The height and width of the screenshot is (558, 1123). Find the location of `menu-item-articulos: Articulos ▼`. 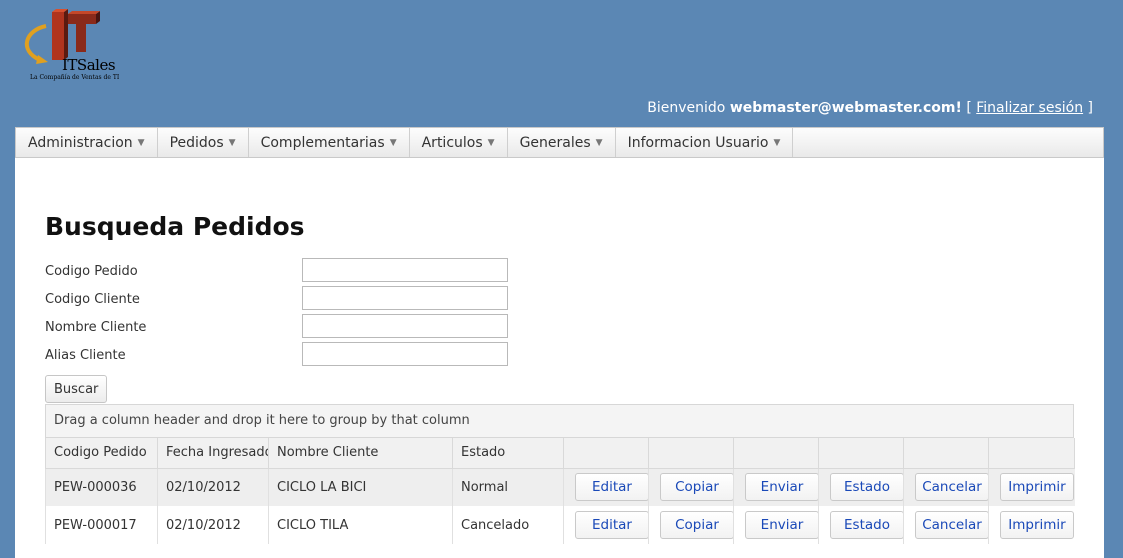

menu-item-articulos: Articulos ▼ is located at coordinates (459, 142).